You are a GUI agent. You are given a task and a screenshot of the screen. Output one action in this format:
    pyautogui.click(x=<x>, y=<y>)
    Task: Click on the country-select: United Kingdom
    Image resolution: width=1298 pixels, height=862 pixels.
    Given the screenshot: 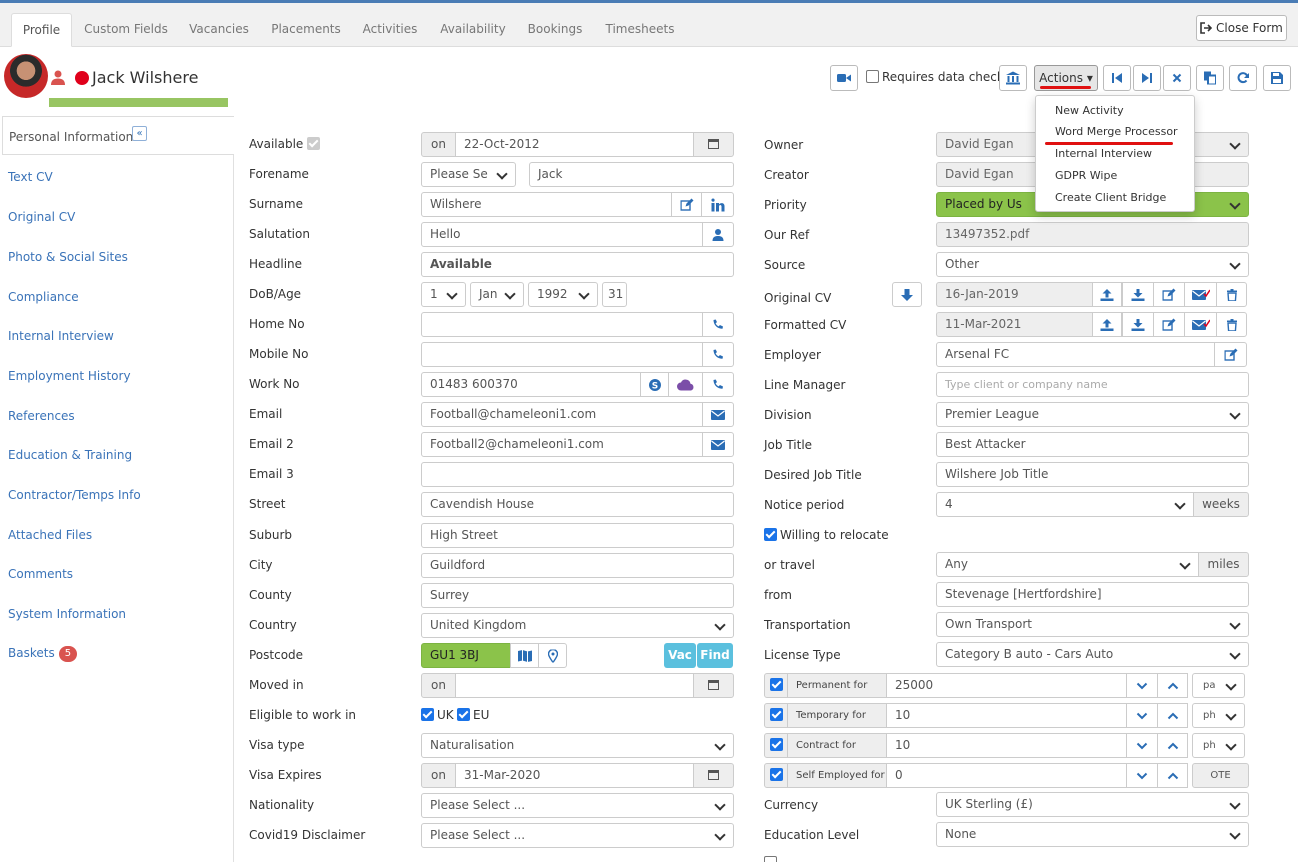 What is the action you would take?
    pyautogui.click(x=577, y=625)
    